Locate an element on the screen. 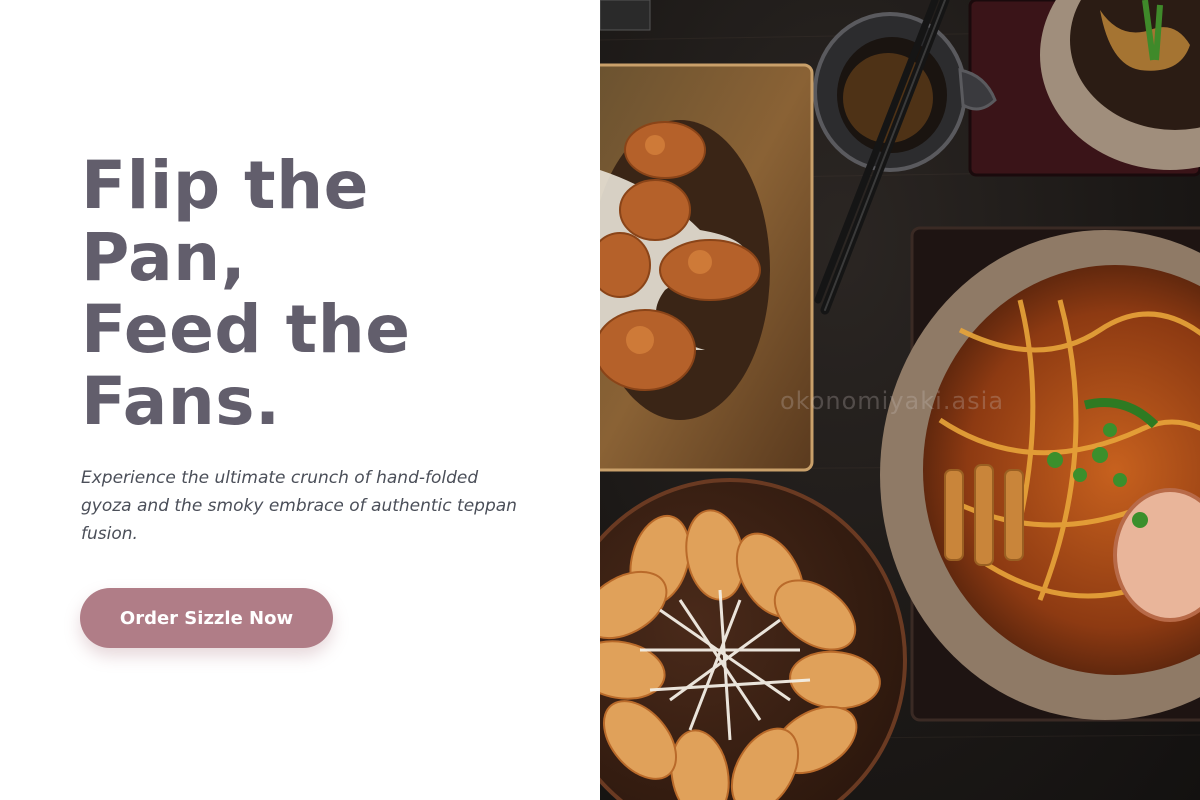 Image resolution: width=1200 pixels, height=800 pixels. tray-corner is located at coordinates (625, 15).